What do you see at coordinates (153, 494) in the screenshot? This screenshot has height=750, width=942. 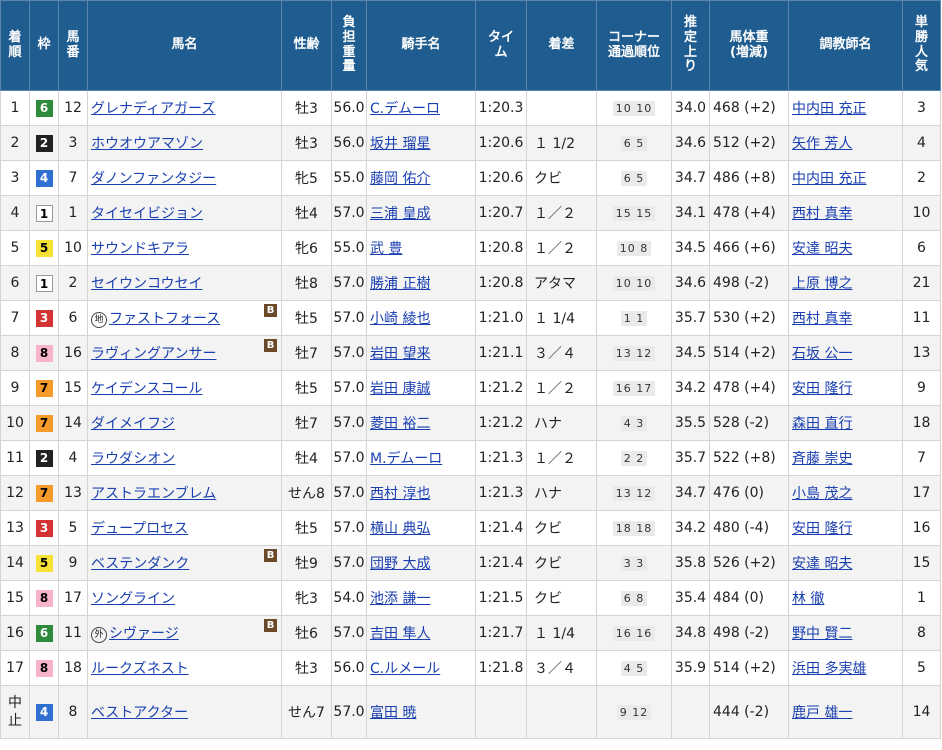 I see `horse-name-link: アストラエンブレム` at bounding box center [153, 494].